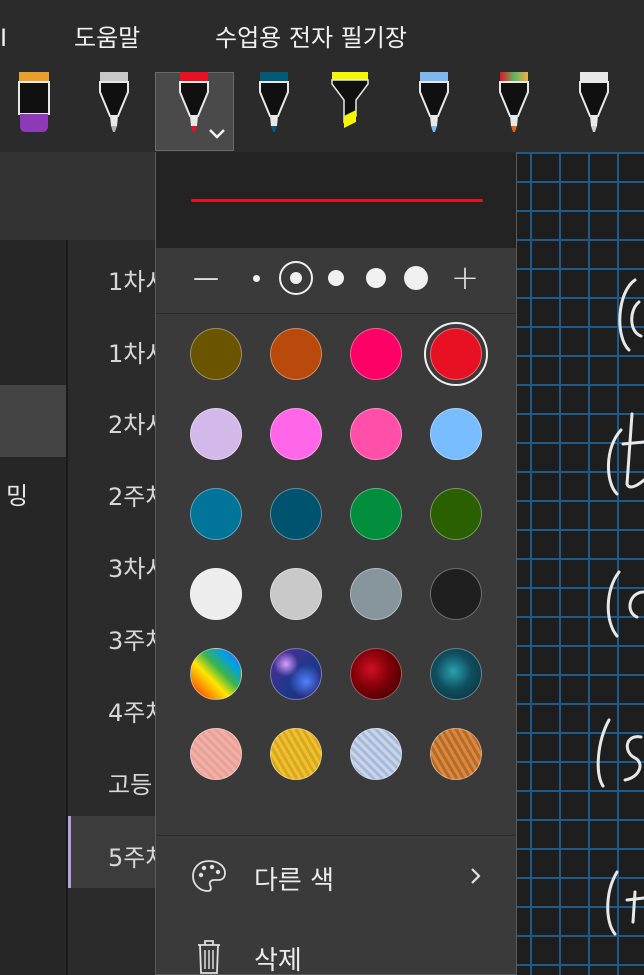  Describe the element at coordinates (34, 102) in the screenshot. I see `marker-icon` at that location.